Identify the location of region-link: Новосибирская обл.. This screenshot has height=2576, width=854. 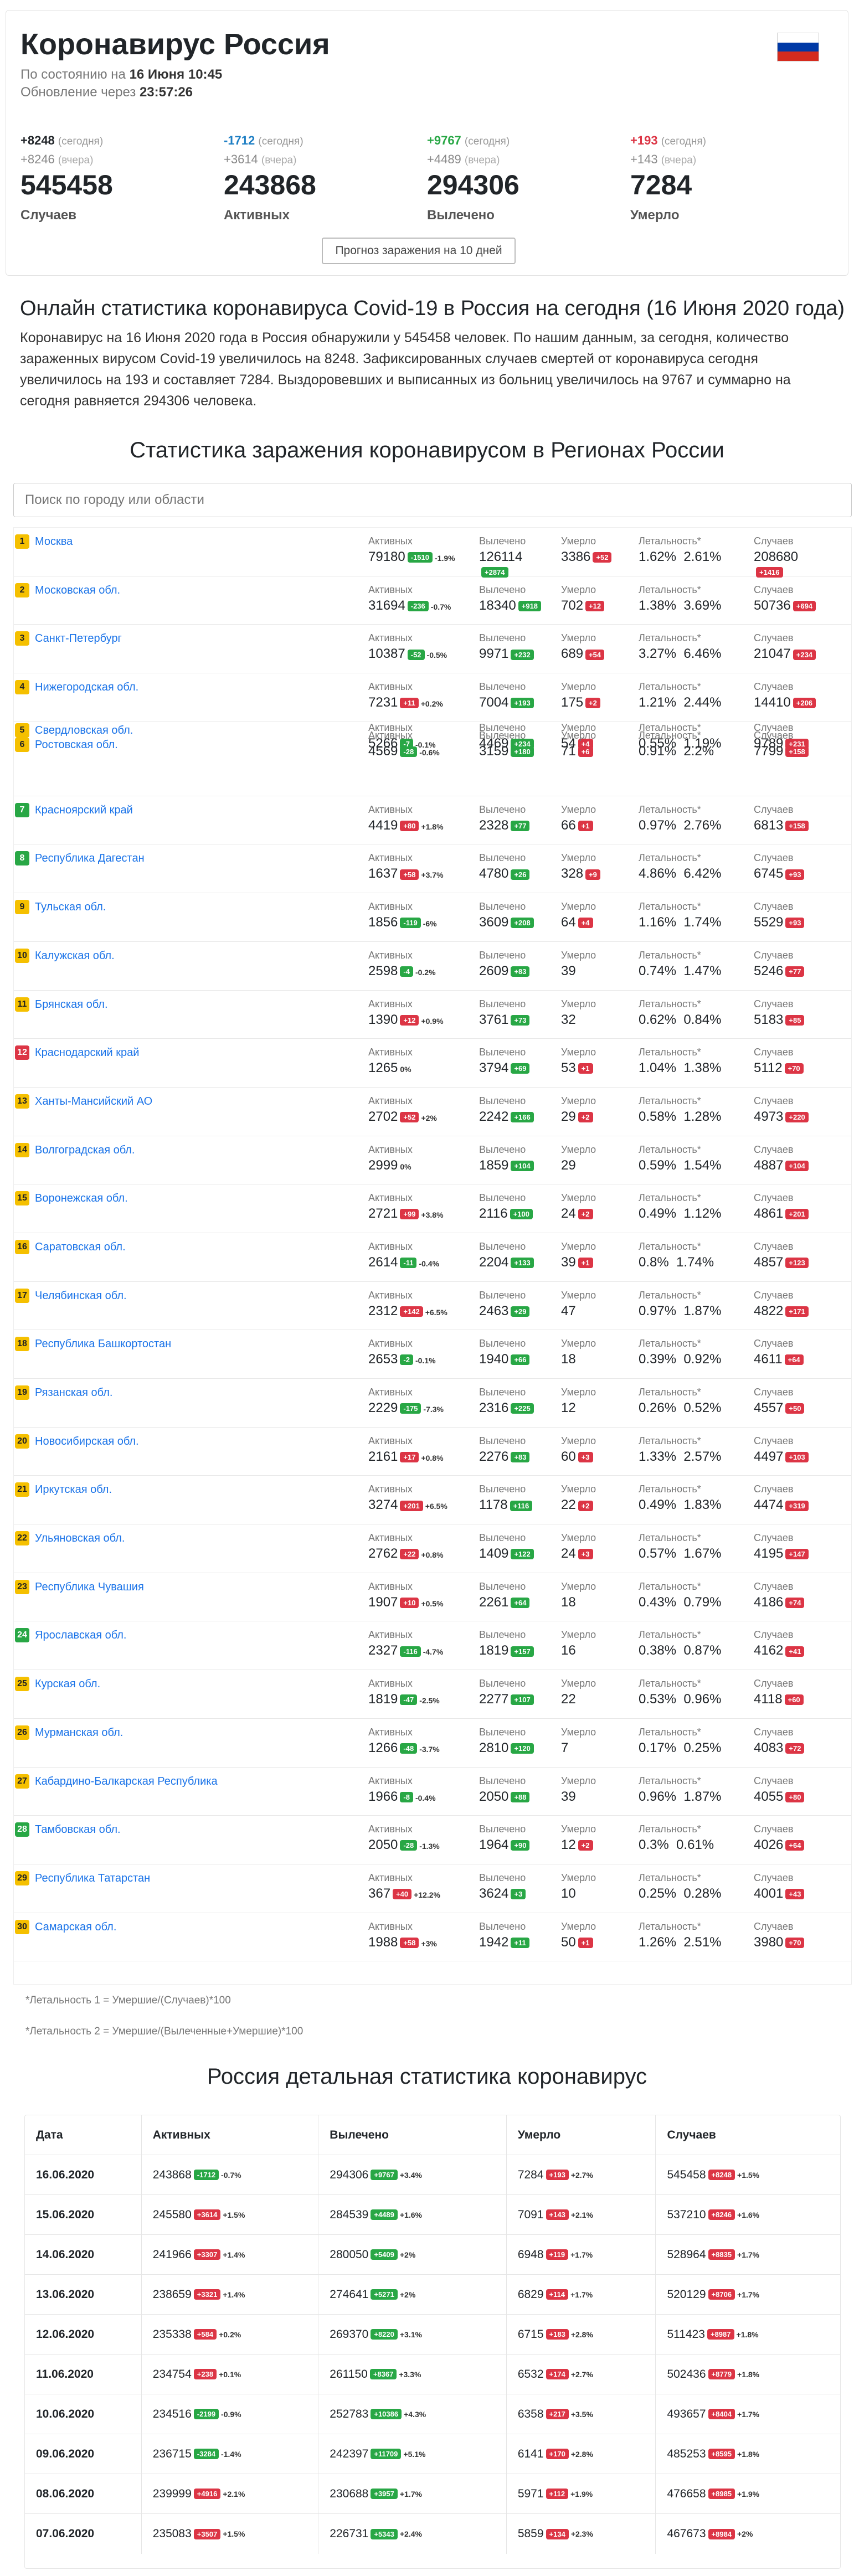
(87, 1441).